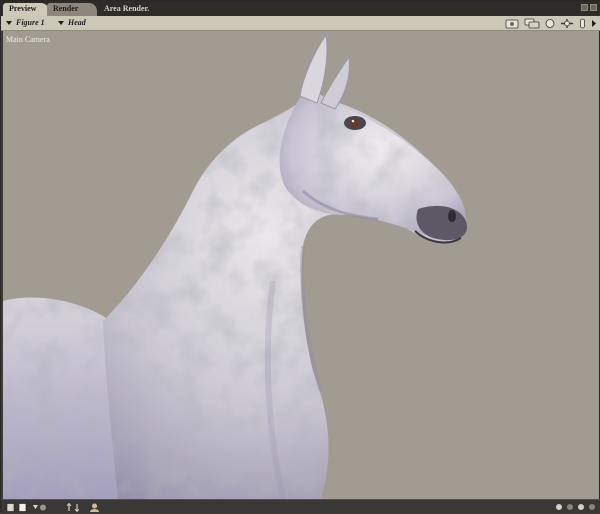  What do you see at coordinates (594, 23) in the screenshot?
I see `arrow-right-icon` at bounding box center [594, 23].